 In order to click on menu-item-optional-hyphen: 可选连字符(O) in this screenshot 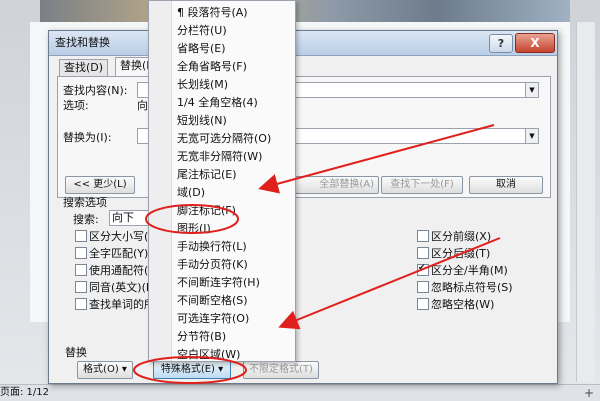, I will do `click(213, 318)`.